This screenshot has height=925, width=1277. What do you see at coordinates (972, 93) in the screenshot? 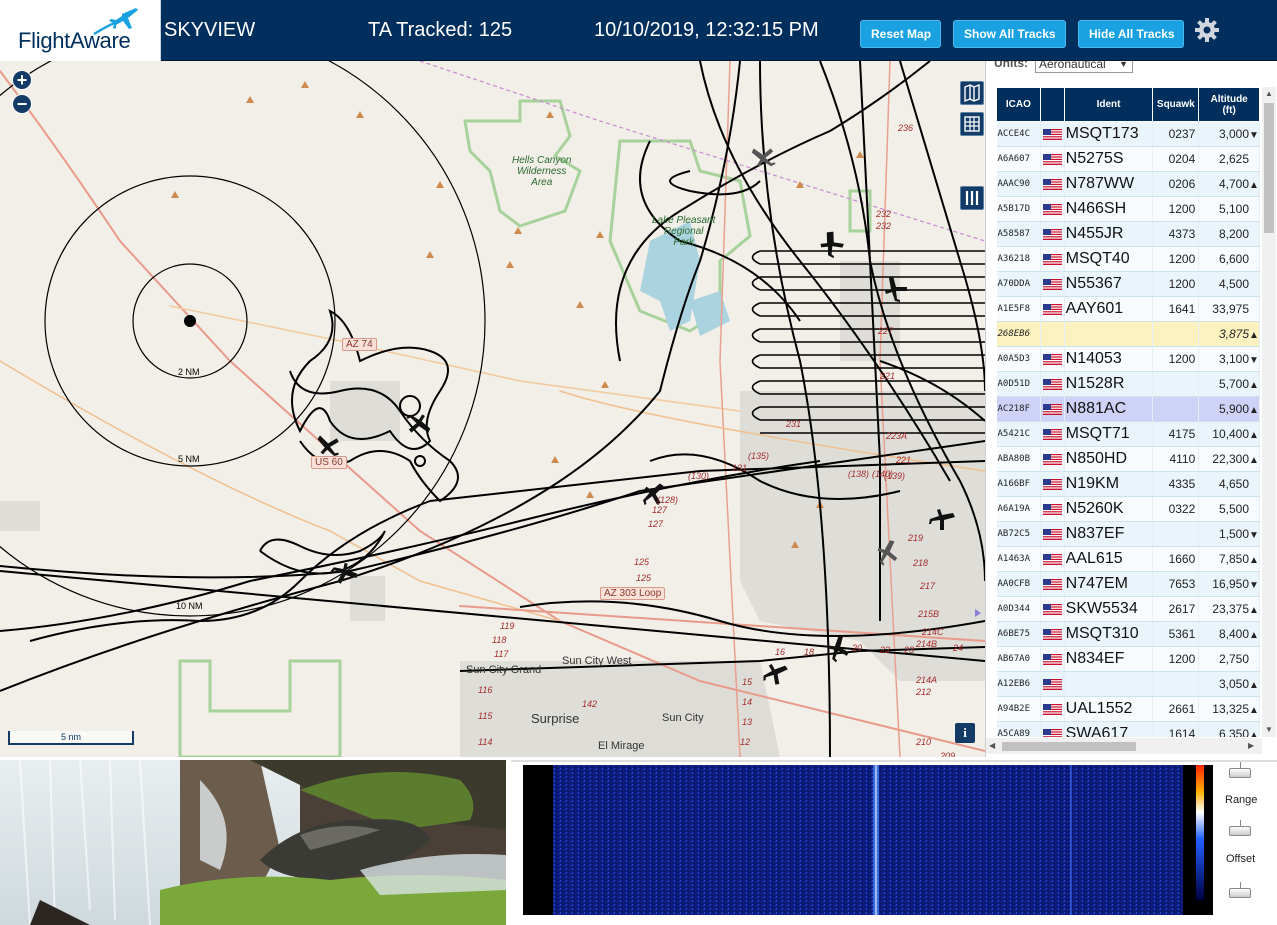
I see `map-layers-button` at bounding box center [972, 93].